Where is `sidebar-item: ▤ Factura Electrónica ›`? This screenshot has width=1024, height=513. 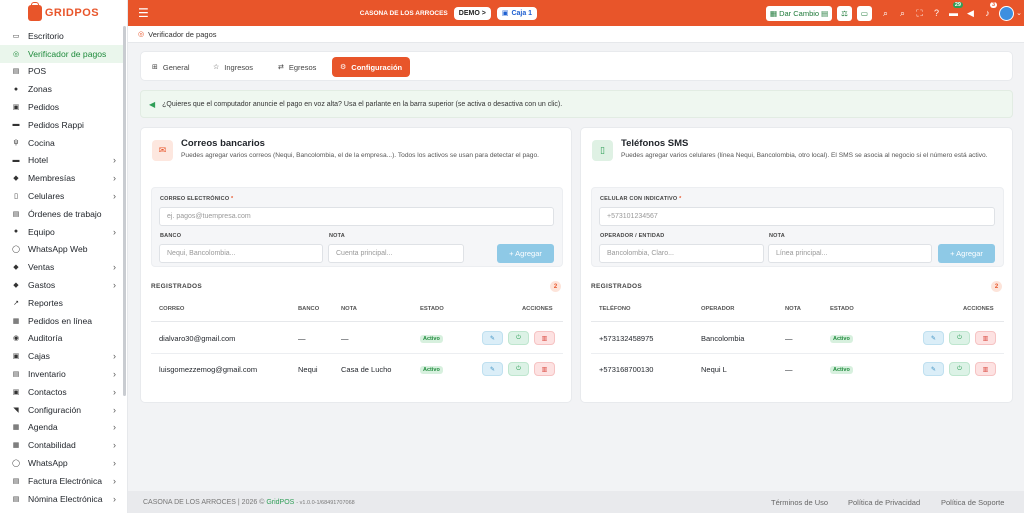 sidebar-item: ▤ Factura Electrónica › is located at coordinates (62, 481).